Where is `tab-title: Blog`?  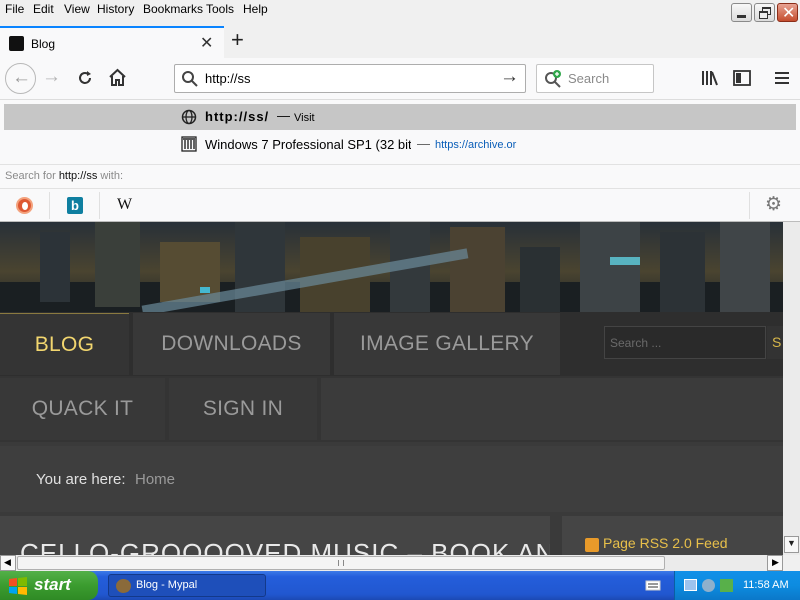
tab-title: Blog is located at coordinates (43, 44).